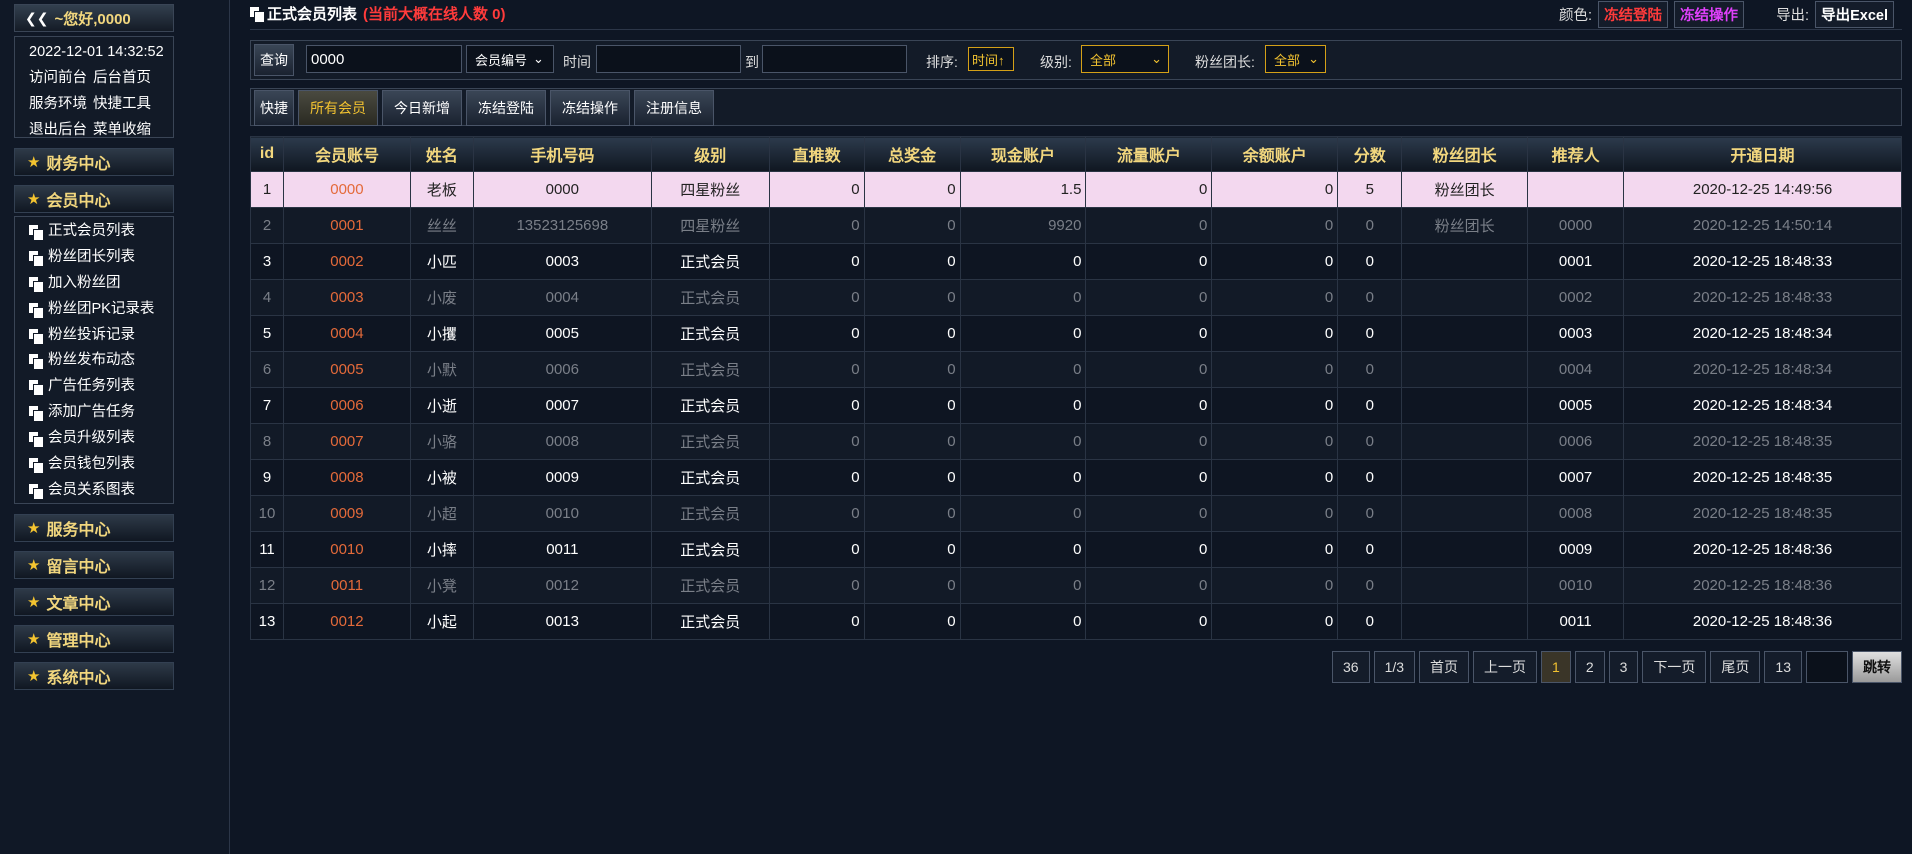 The width and height of the screenshot is (1912, 854). What do you see at coordinates (1709, 14) in the screenshot?
I see `freeze-op-legend: 冻结操作` at bounding box center [1709, 14].